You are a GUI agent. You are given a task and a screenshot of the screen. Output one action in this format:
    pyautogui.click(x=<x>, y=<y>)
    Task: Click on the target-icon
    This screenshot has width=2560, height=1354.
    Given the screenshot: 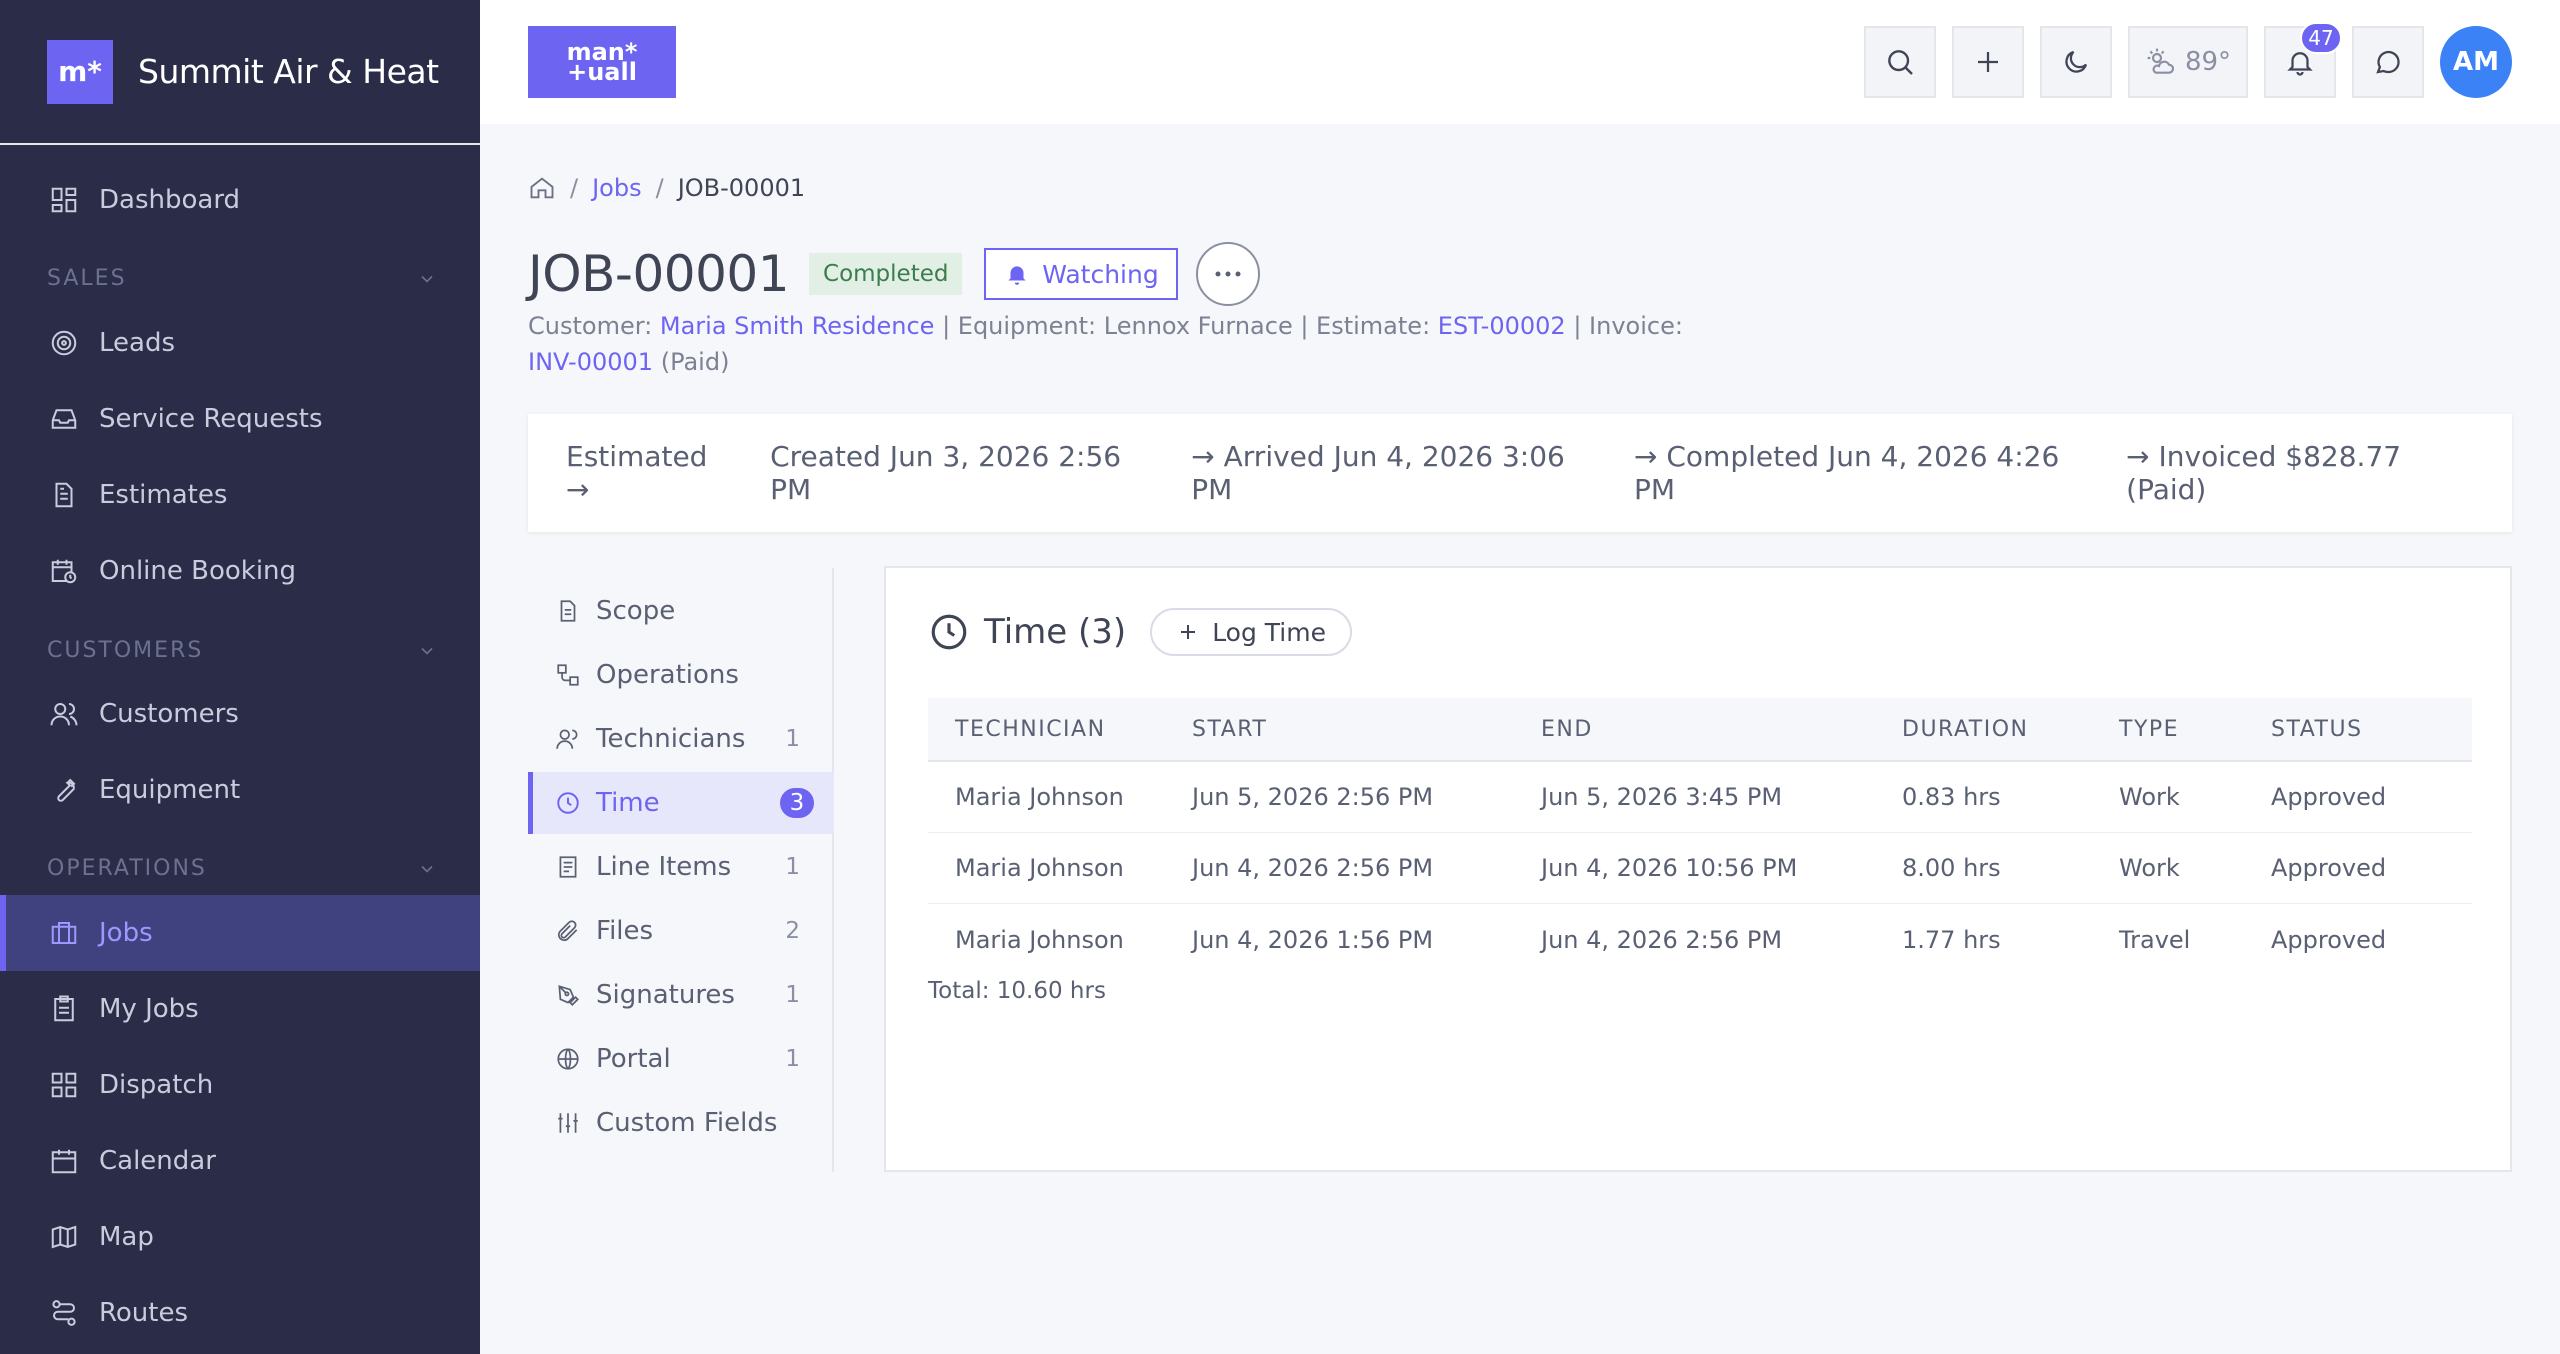 What is the action you would take?
    pyautogui.click(x=64, y=343)
    